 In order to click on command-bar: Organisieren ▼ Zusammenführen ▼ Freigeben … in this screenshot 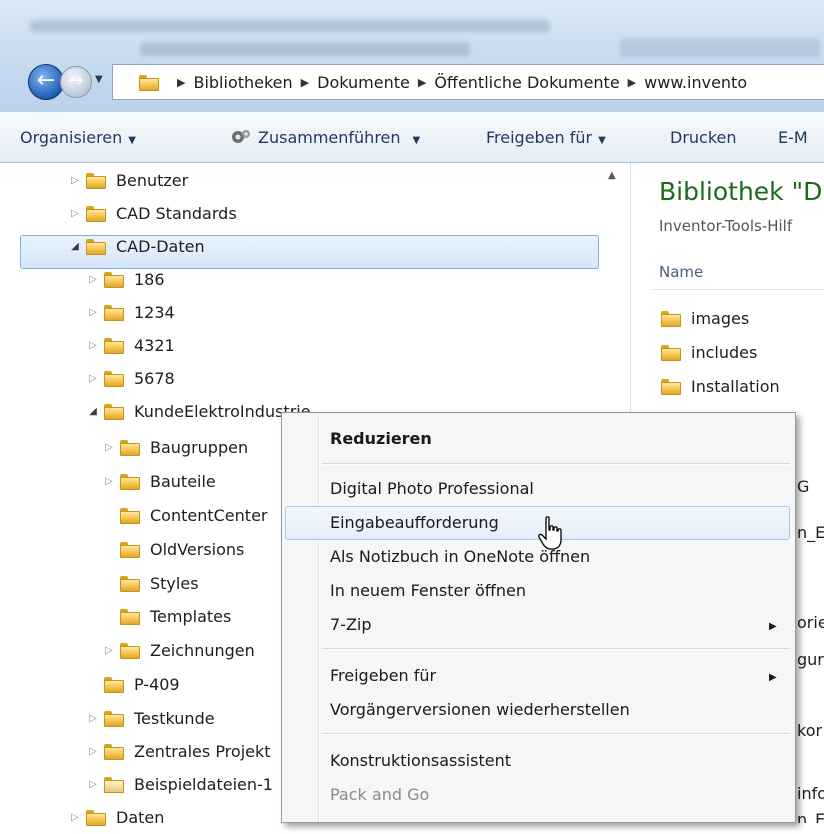, I will do `click(412, 137)`.